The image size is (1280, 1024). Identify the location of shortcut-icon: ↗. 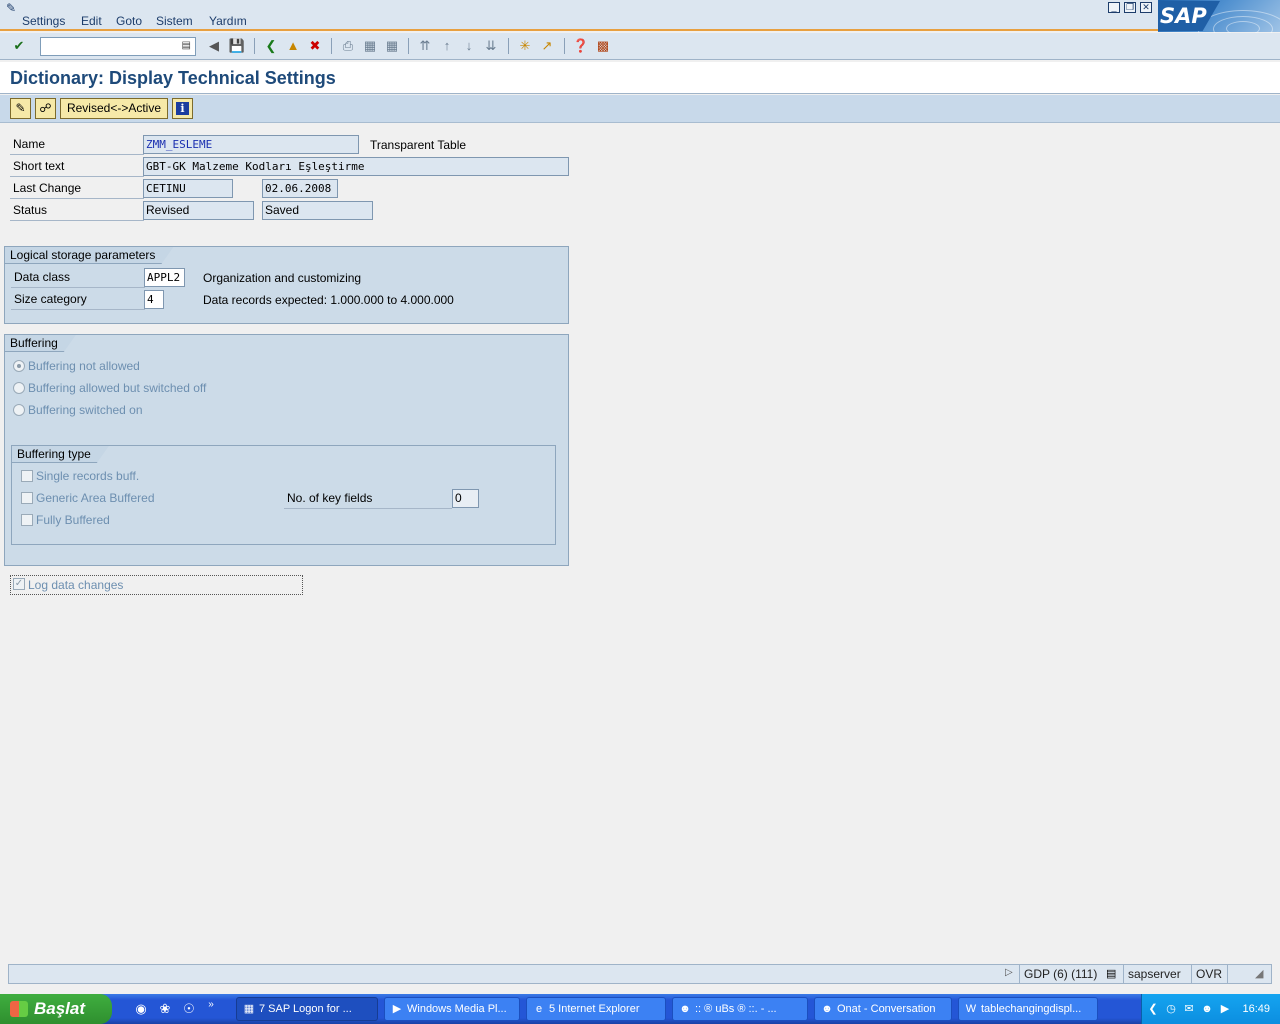
(547, 46).